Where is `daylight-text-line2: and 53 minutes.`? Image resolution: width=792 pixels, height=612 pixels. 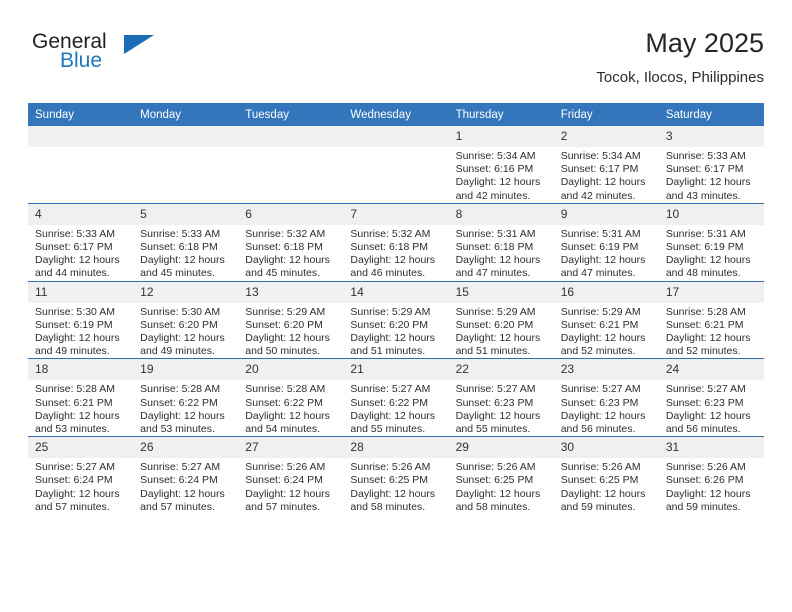
daylight-text-line2: and 53 minutes. is located at coordinates (72, 429).